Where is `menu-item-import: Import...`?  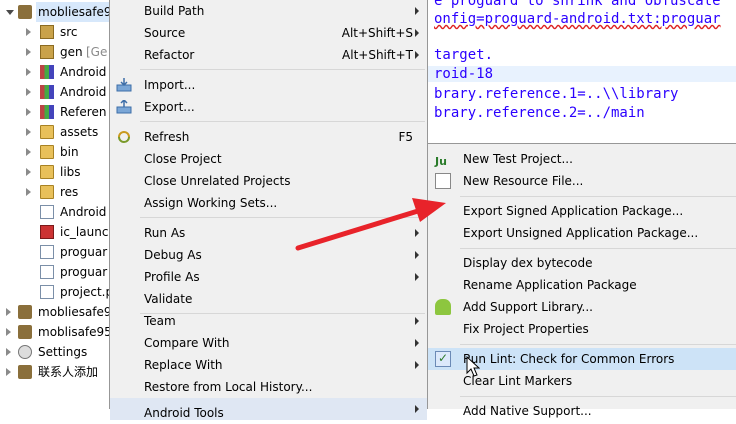
menu-item-import: Import... is located at coordinates (268, 85).